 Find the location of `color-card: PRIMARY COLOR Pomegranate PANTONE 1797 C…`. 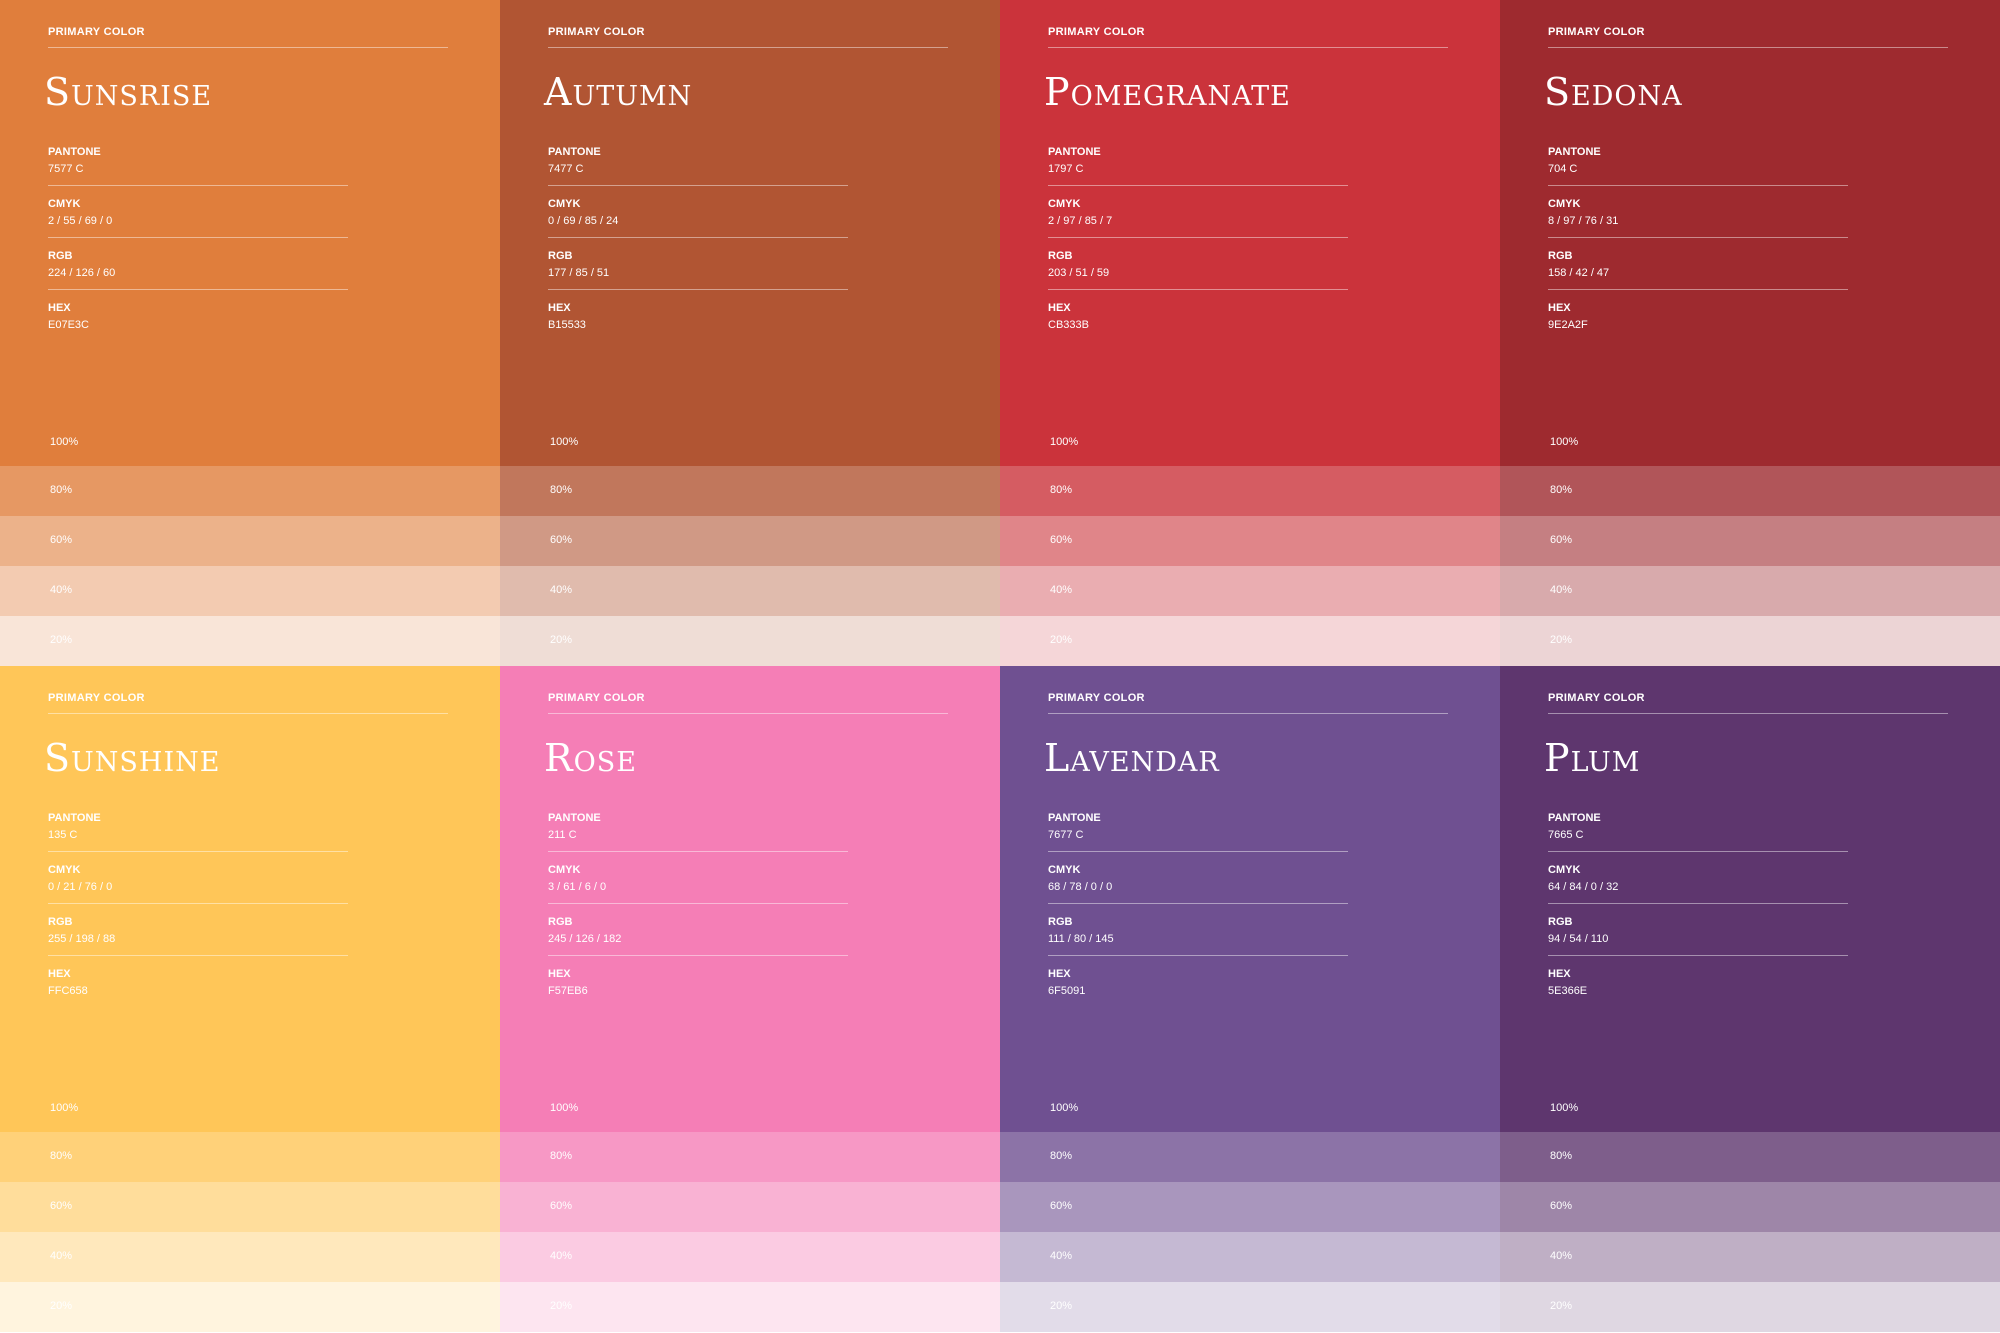

color-card: PRIMARY COLOR Pomegranate PANTONE 1797 C… is located at coordinates (1250, 333).